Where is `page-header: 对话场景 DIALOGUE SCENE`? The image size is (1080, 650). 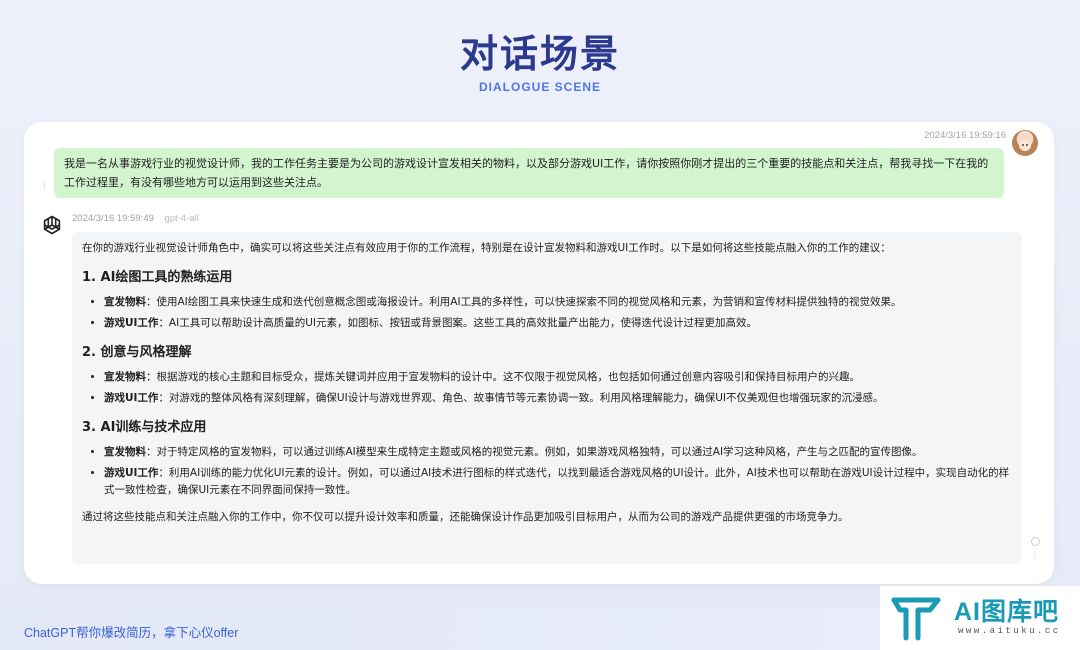
page-header: 对话场景 DIALOGUE SCENE is located at coordinates (540, 62).